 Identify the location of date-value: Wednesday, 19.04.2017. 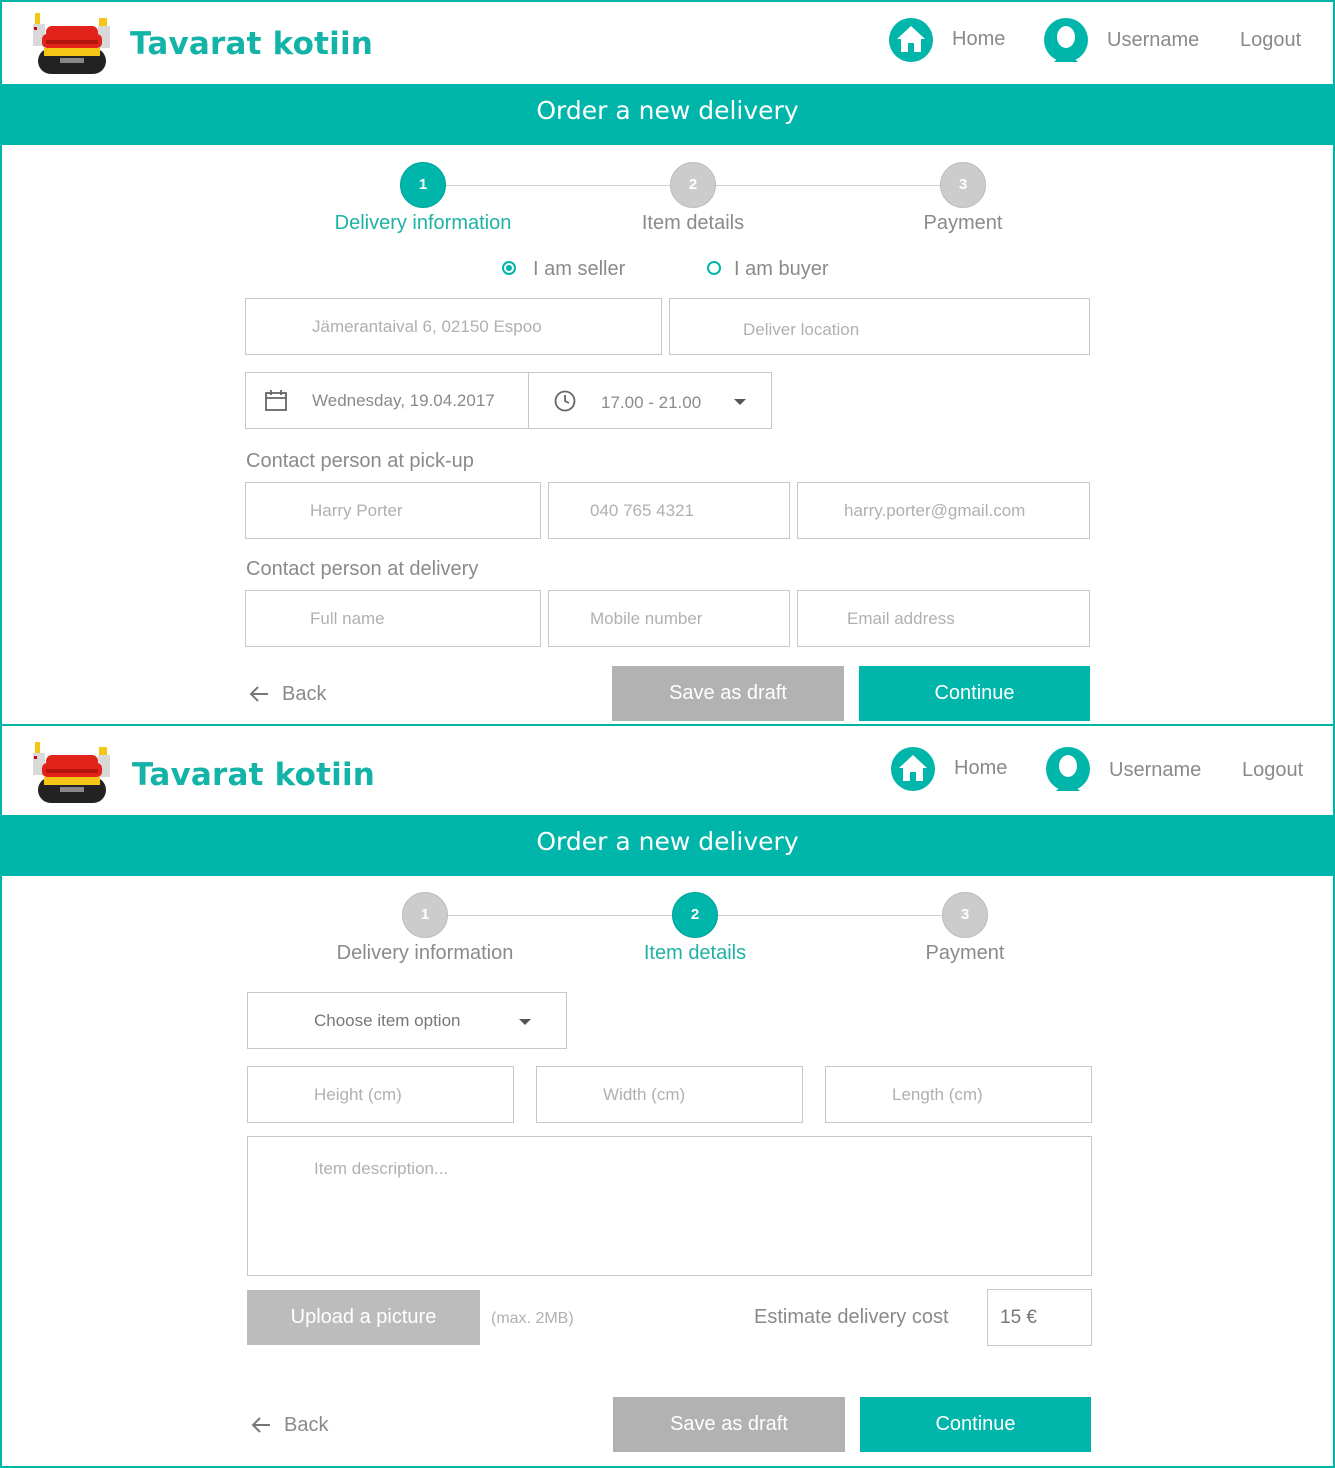
(403, 400).